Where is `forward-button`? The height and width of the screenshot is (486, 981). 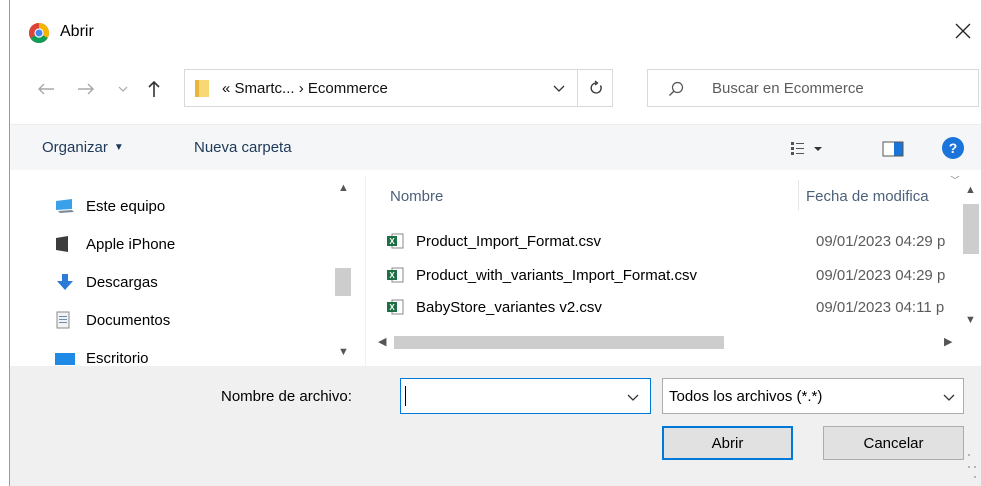 forward-button is located at coordinates (86, 89).